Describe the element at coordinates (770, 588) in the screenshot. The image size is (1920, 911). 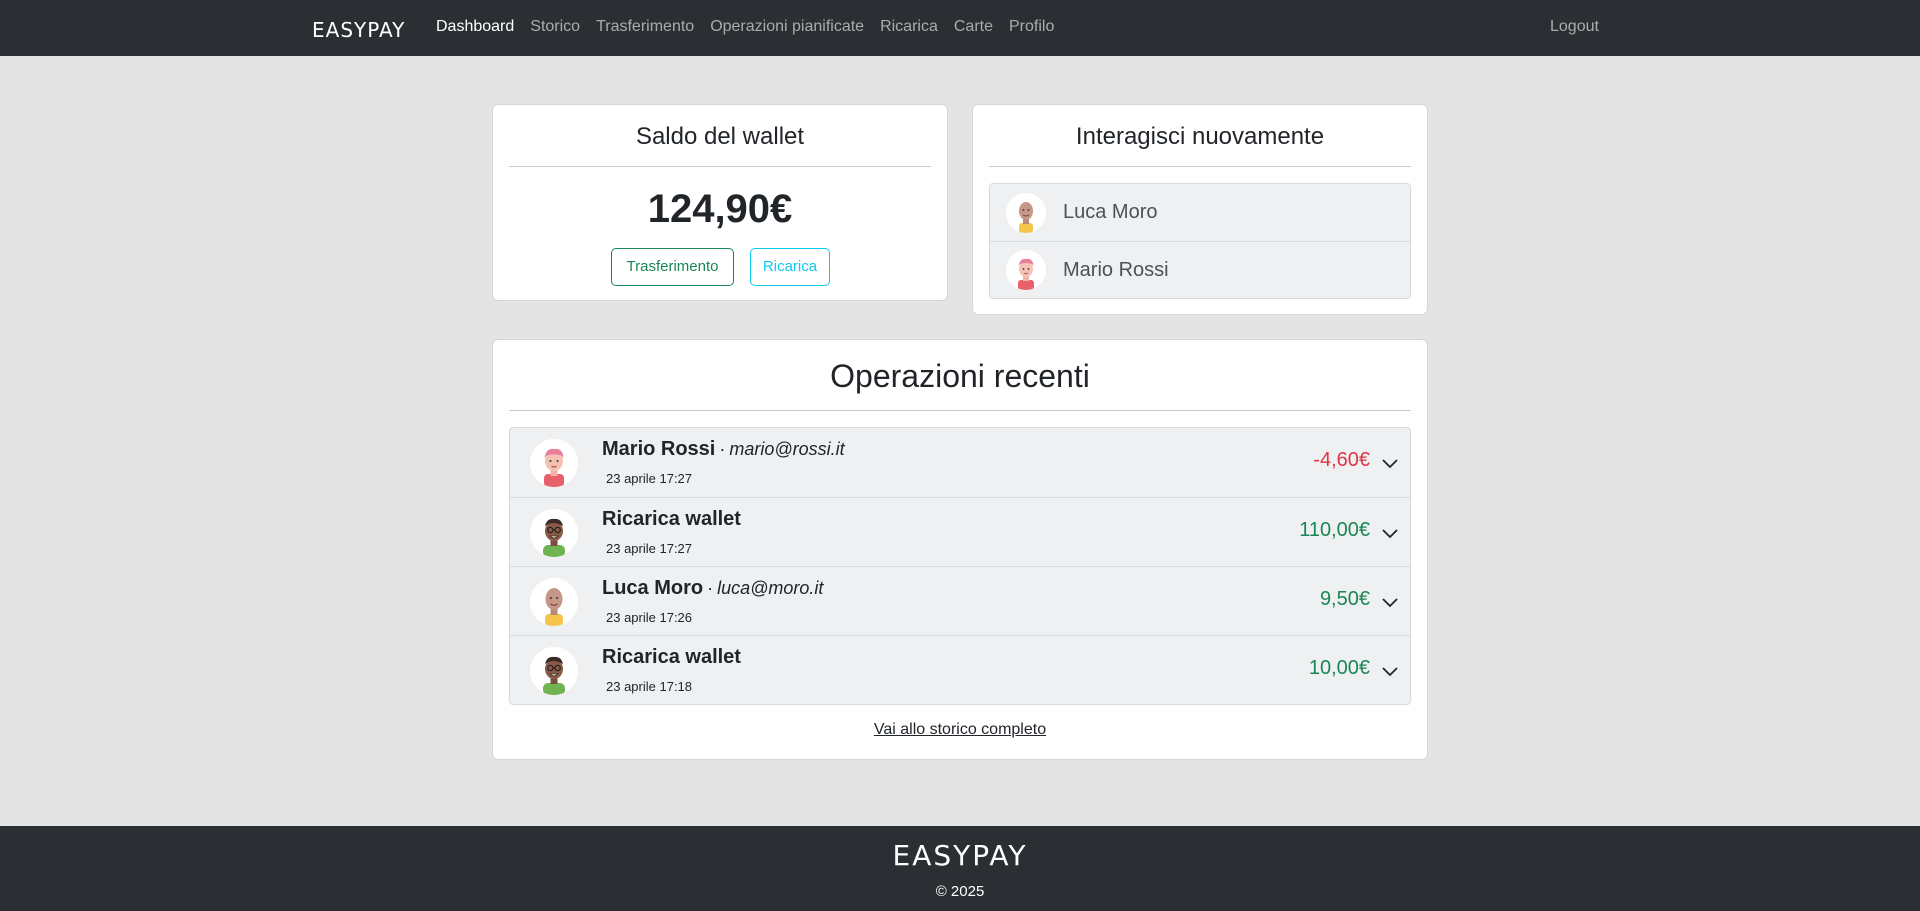
I see `operation-email: luca@moro.it` at that location.